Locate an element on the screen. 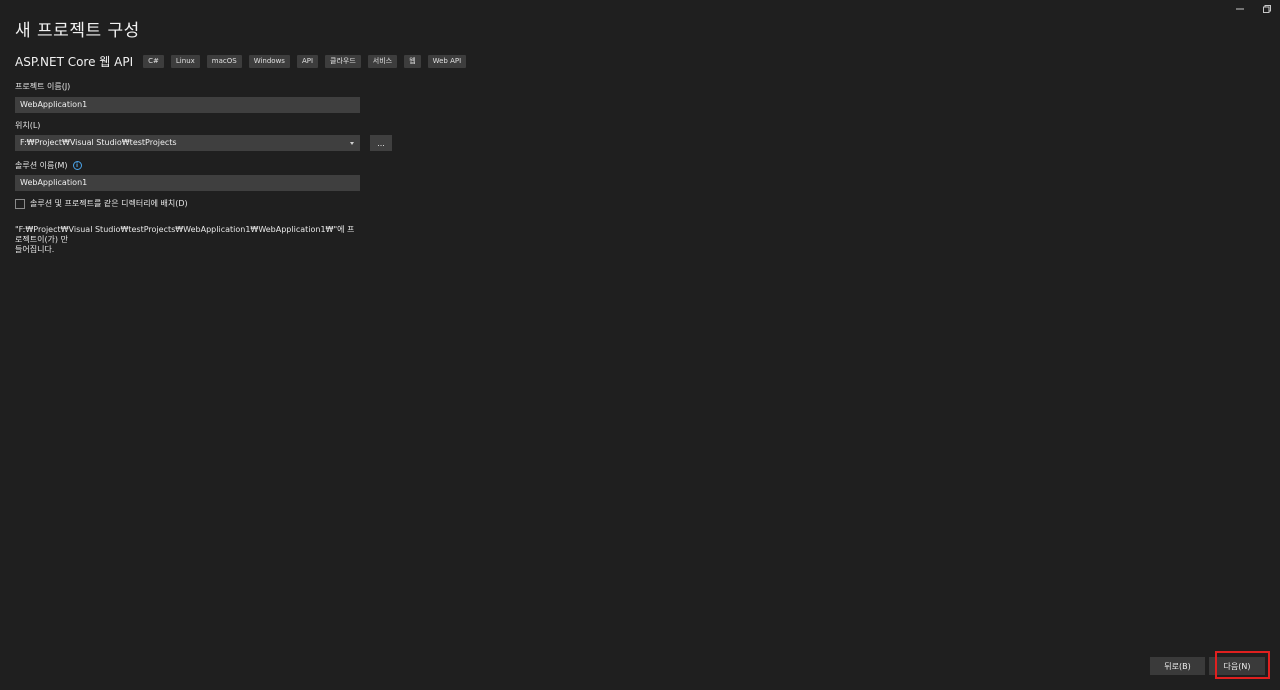  window-controls is located at coordinates (1253, 9).